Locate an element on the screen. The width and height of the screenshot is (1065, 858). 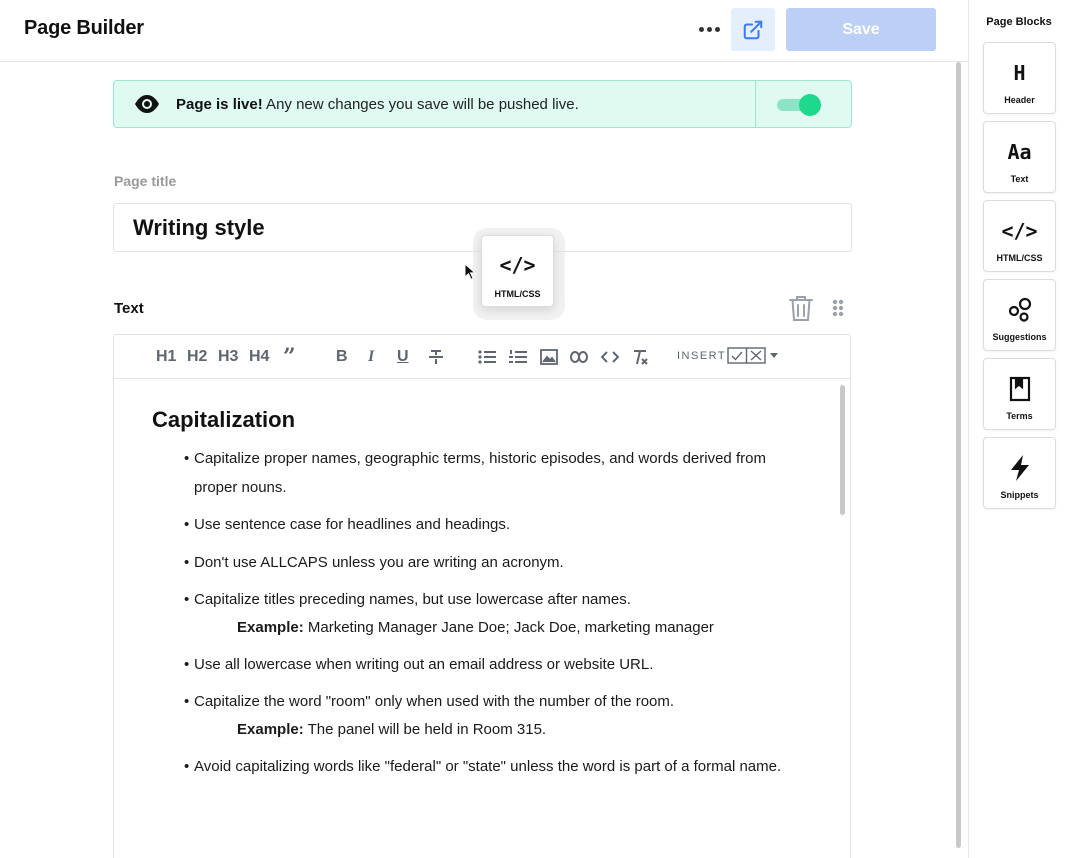
drag-handle-icon is located at coordinates (838, 308).